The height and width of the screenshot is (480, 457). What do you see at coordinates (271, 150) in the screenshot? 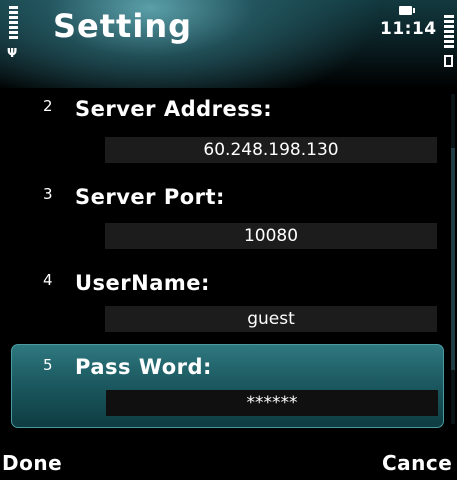
I see `server-address-field: 60.248.198.130` at bounding box center [271, 150].